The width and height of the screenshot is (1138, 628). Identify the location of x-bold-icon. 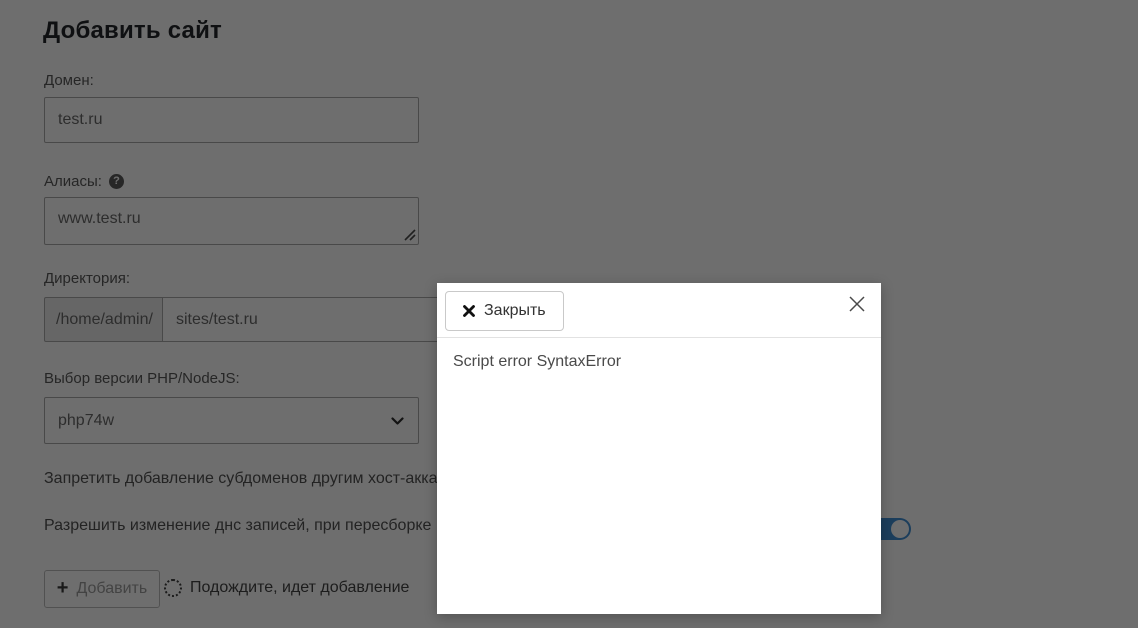
(469, 311).